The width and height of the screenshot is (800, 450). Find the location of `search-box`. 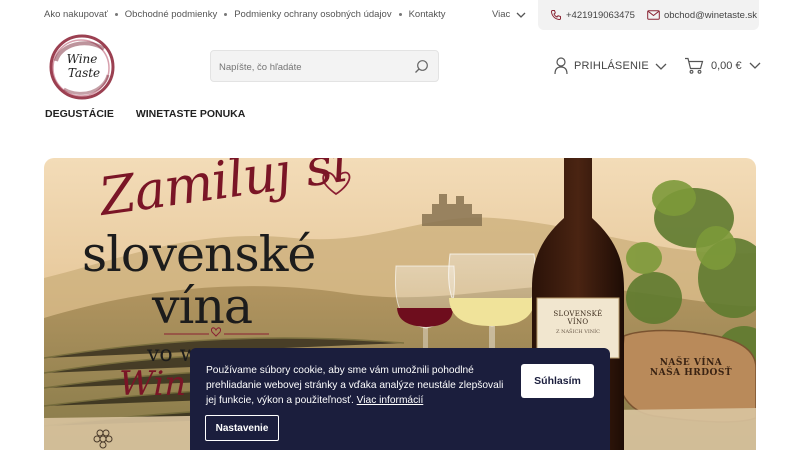

search-box is located at coordinates (324, 66).